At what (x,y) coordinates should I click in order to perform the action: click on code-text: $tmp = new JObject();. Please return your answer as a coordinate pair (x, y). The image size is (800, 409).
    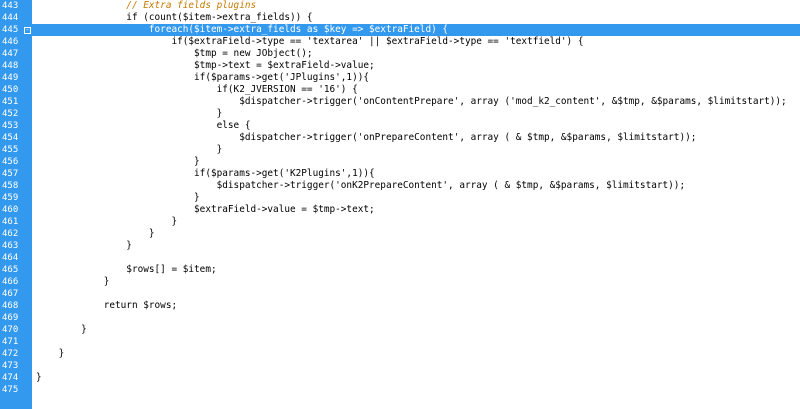
    Looking at the image, I should click on (174, 54).